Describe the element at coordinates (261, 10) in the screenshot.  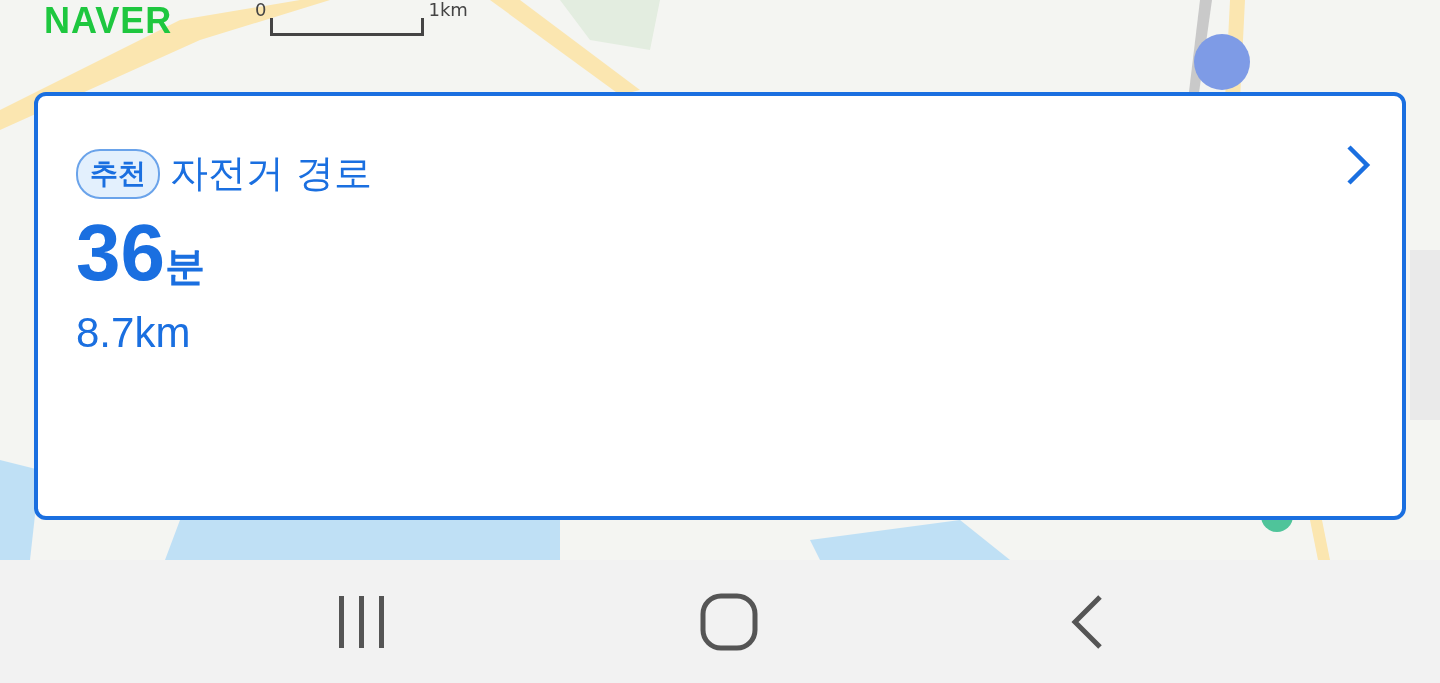
I see `scale-label: 0` at that location.